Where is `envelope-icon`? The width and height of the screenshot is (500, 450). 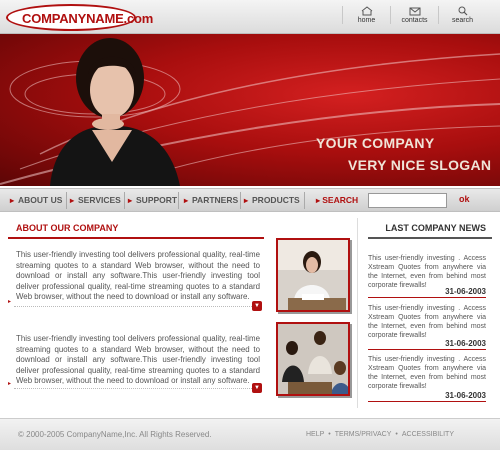
envelope-icon is located at coordinates (414, 11).